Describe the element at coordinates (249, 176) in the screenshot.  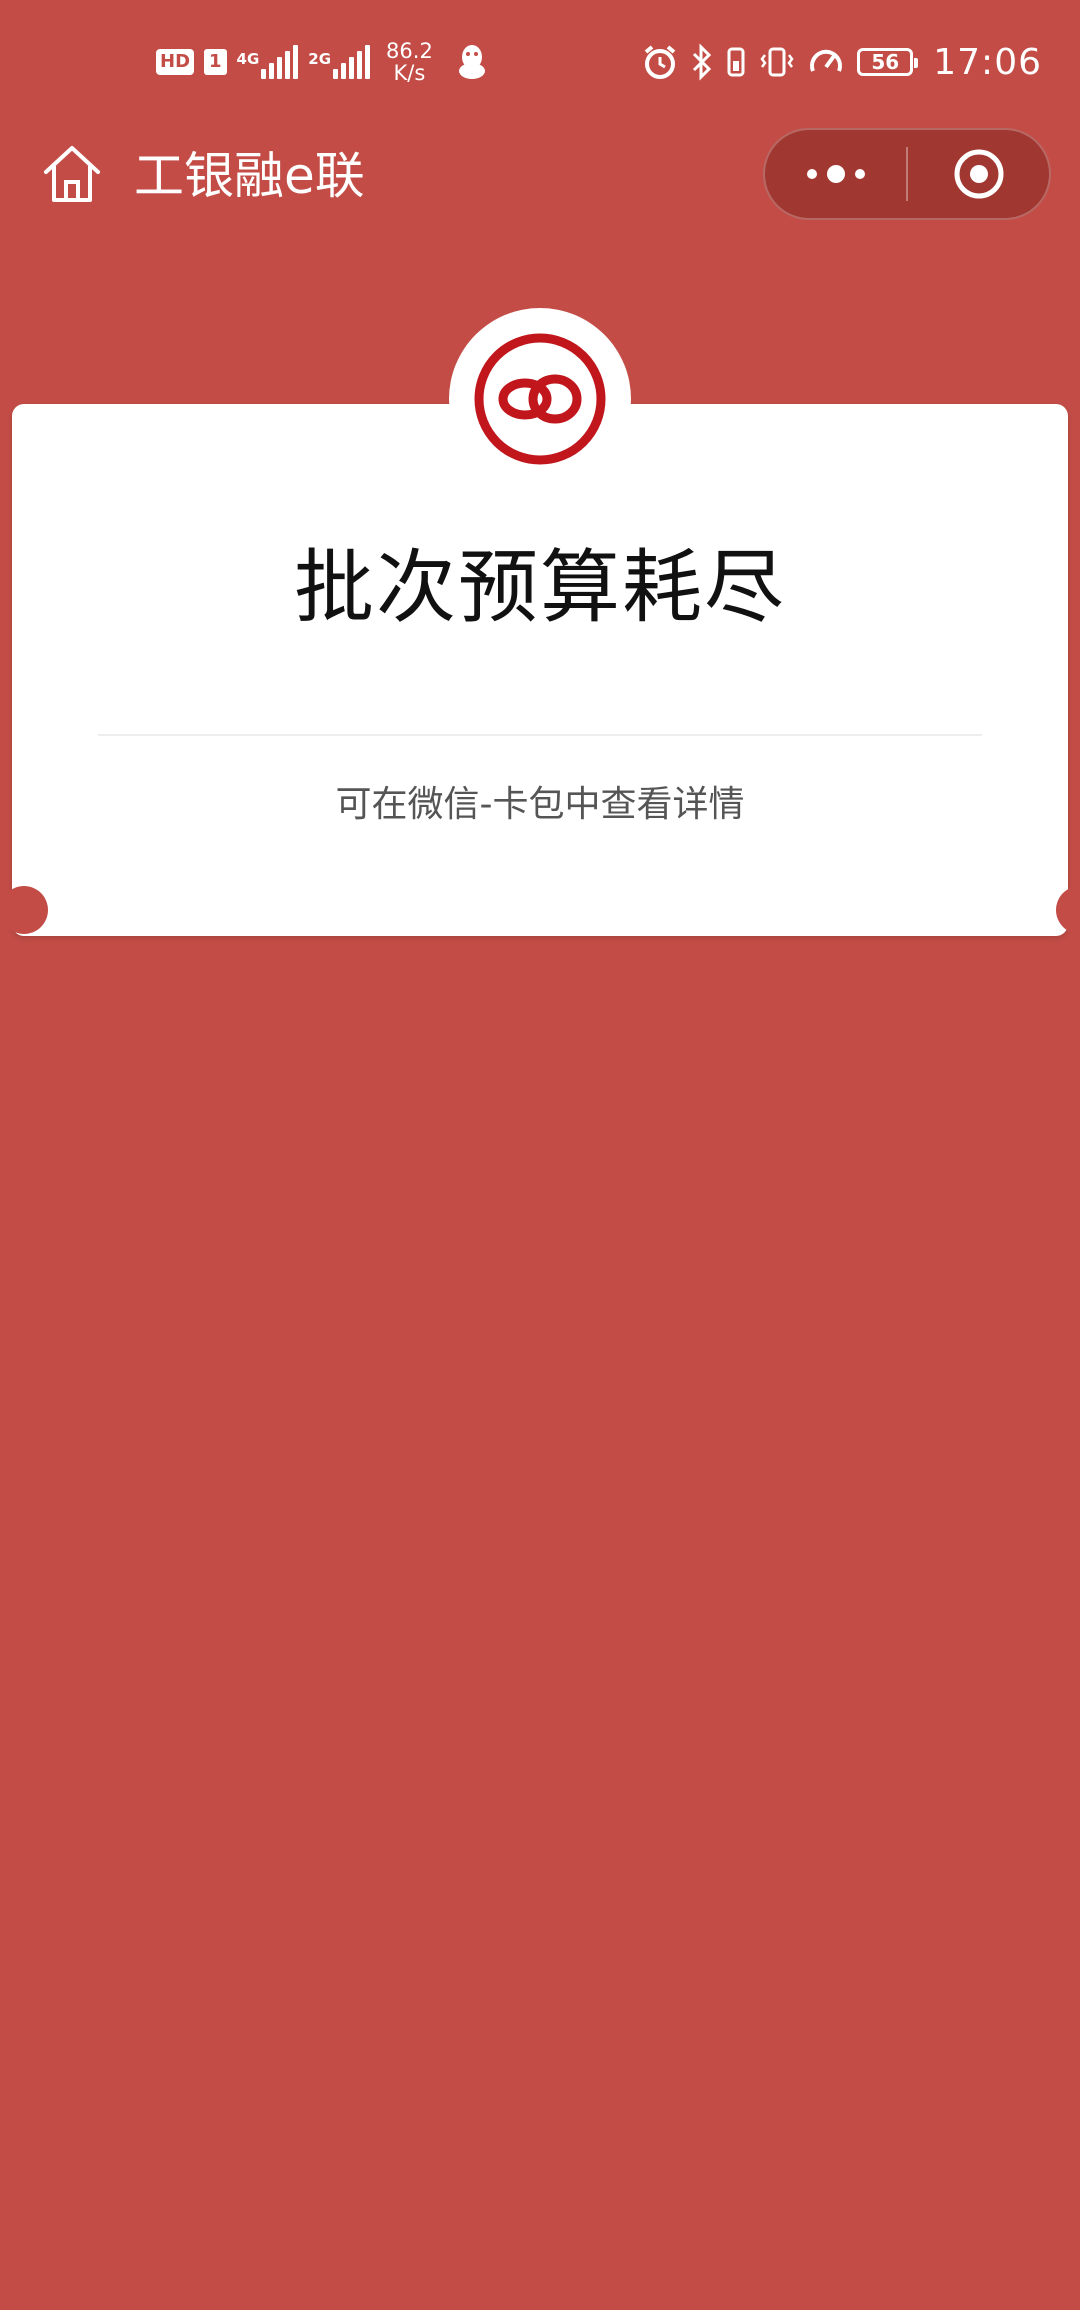
I see `page-title: 工银融e联` at that location.